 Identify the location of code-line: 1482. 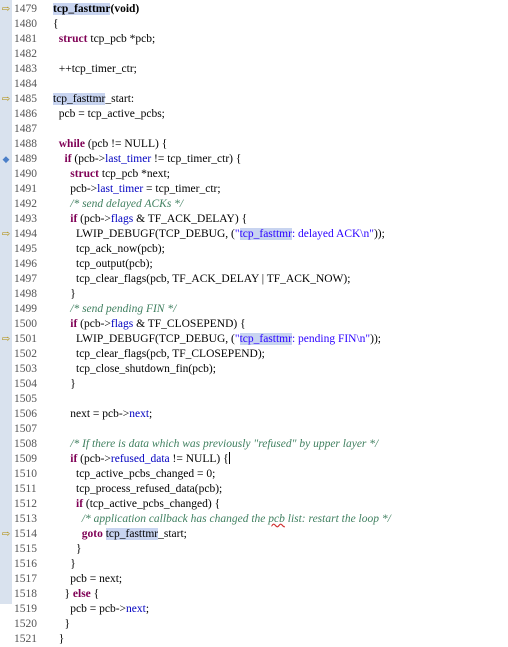
(254, 54).